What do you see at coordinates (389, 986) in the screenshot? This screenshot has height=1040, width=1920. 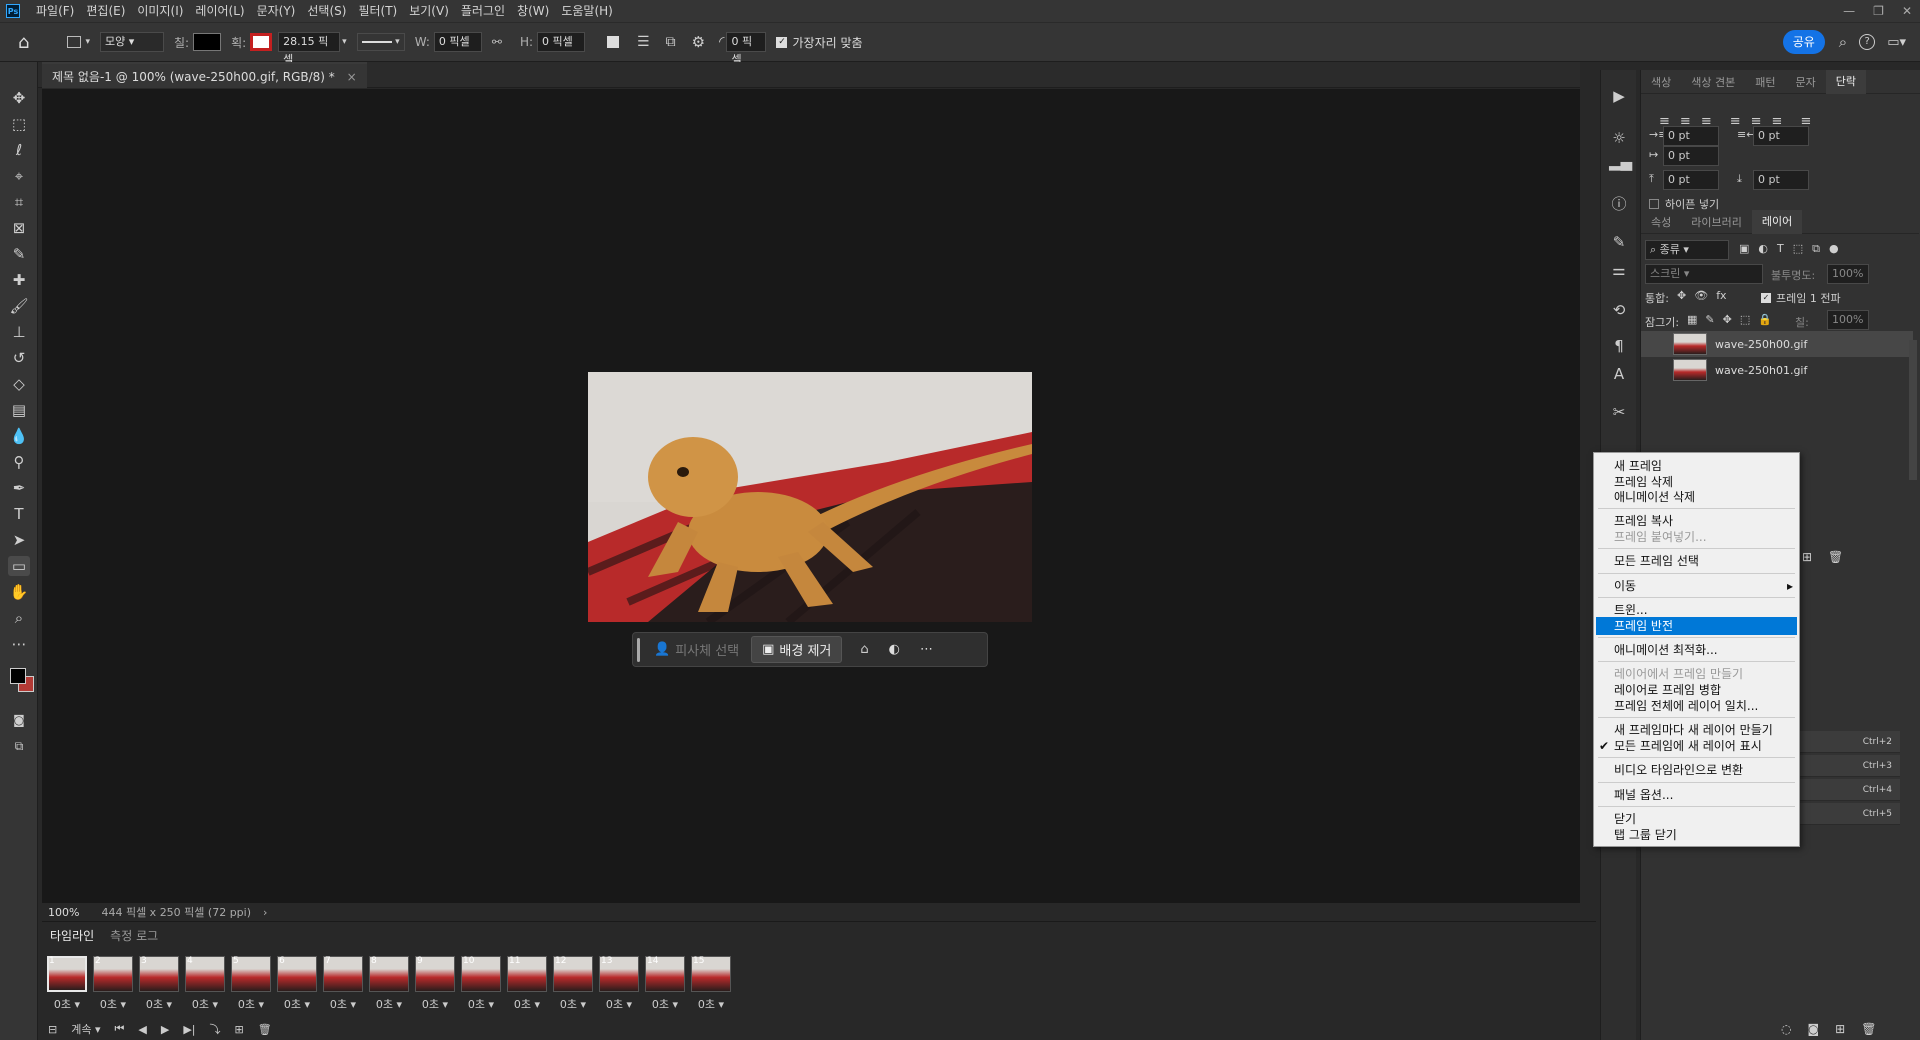 I see `animation-frame: 8 0초 ▾` at bounding box center [389, 986].